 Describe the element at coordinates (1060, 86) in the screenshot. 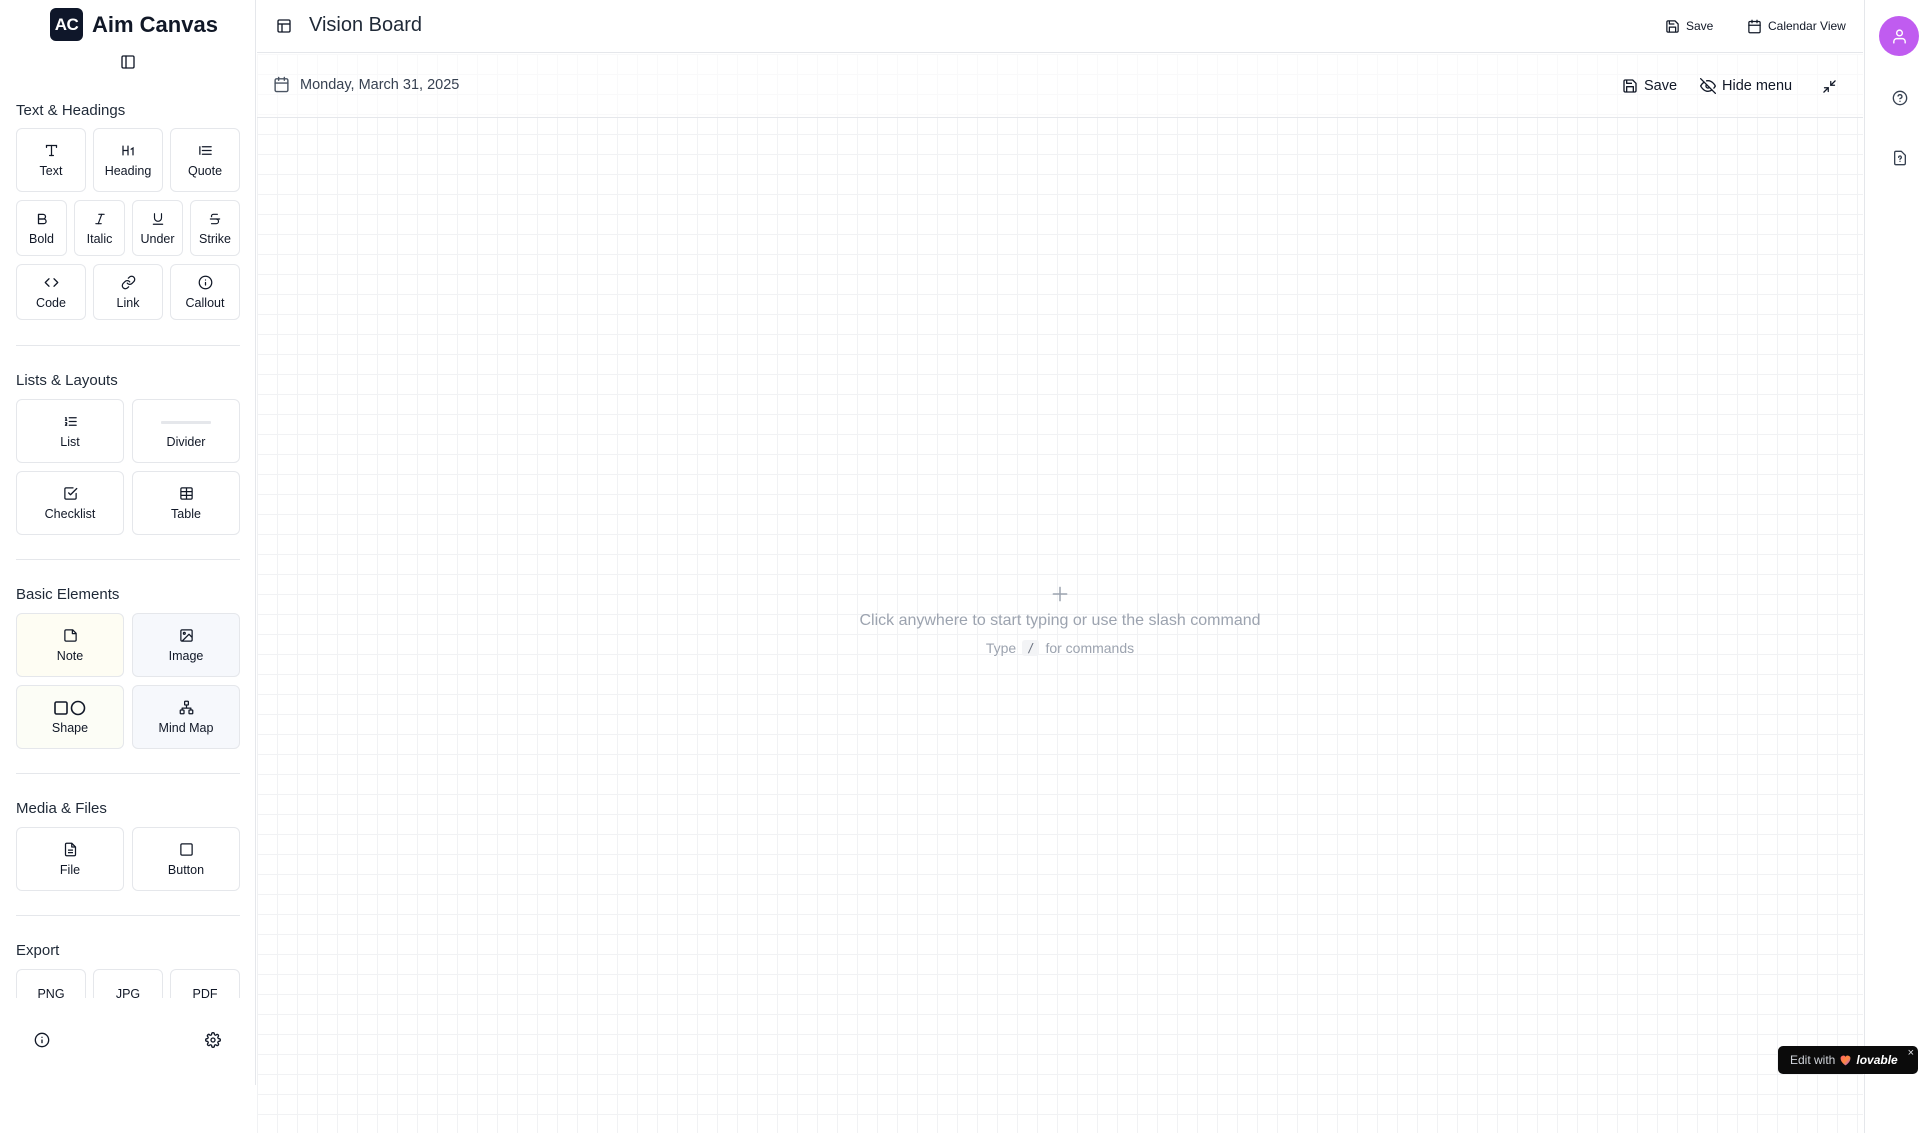

I see `canvas-toolbar: Monday, March 31, 2025 Save Hide menu` at that location.